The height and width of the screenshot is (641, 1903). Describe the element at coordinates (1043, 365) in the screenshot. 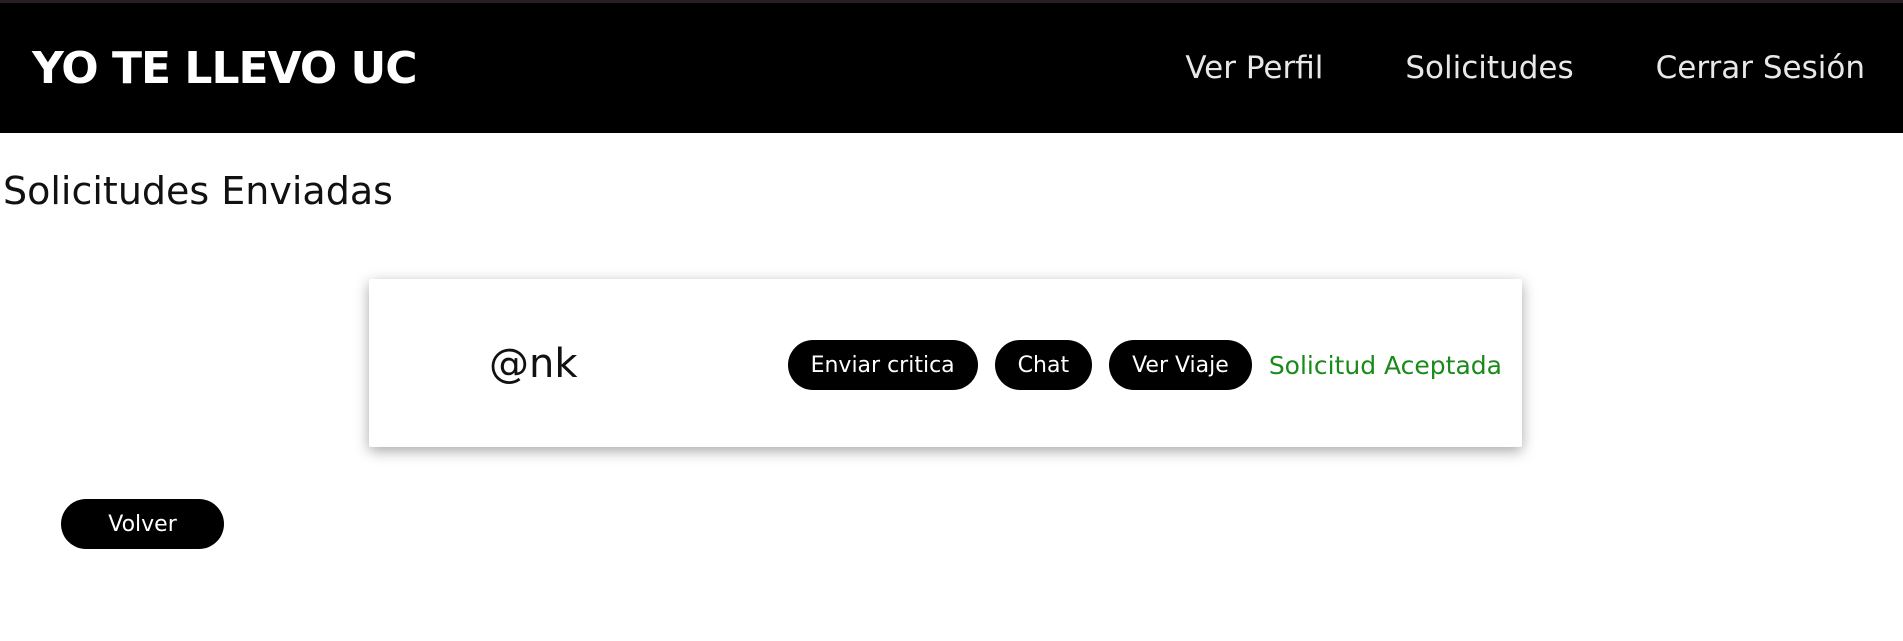

I see `chat-button: Chat` at that location.